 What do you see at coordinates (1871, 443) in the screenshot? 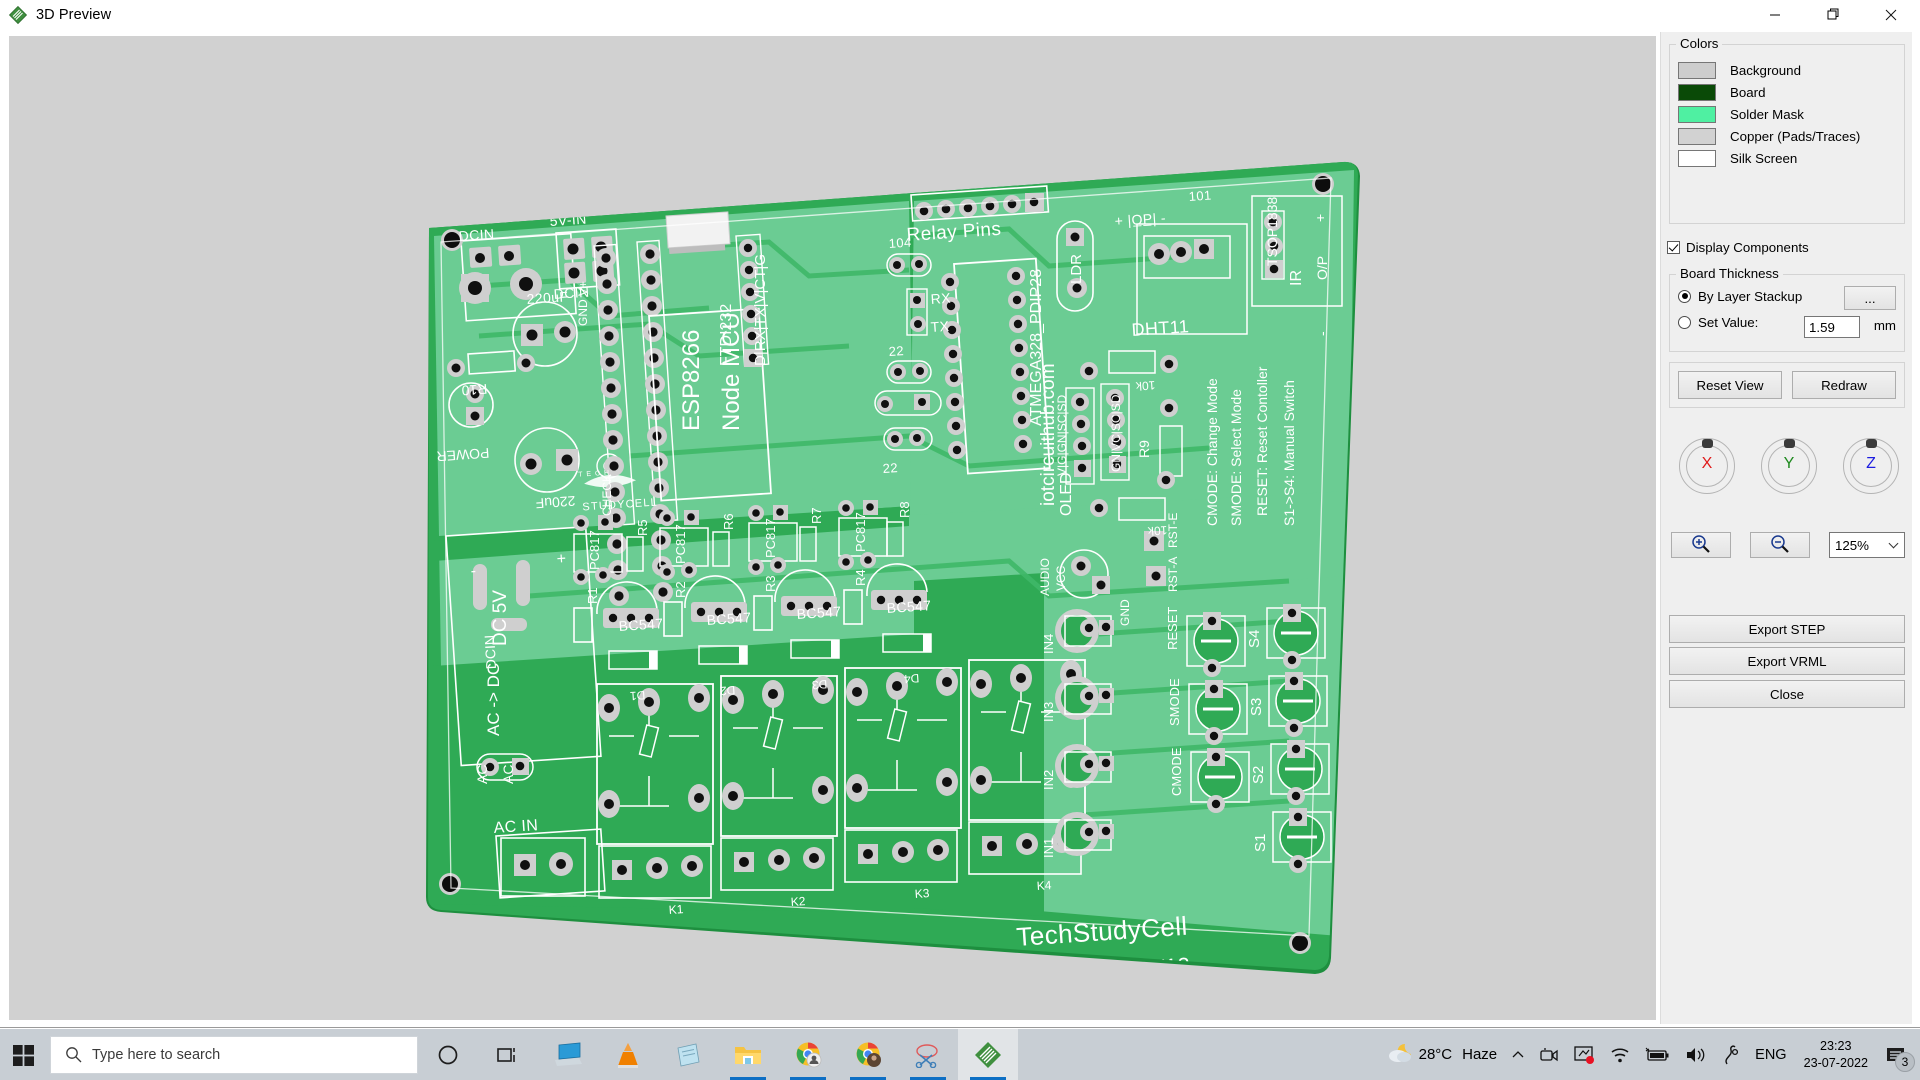
I see `rotate-z-handle` at bounding box center [1871, 443].